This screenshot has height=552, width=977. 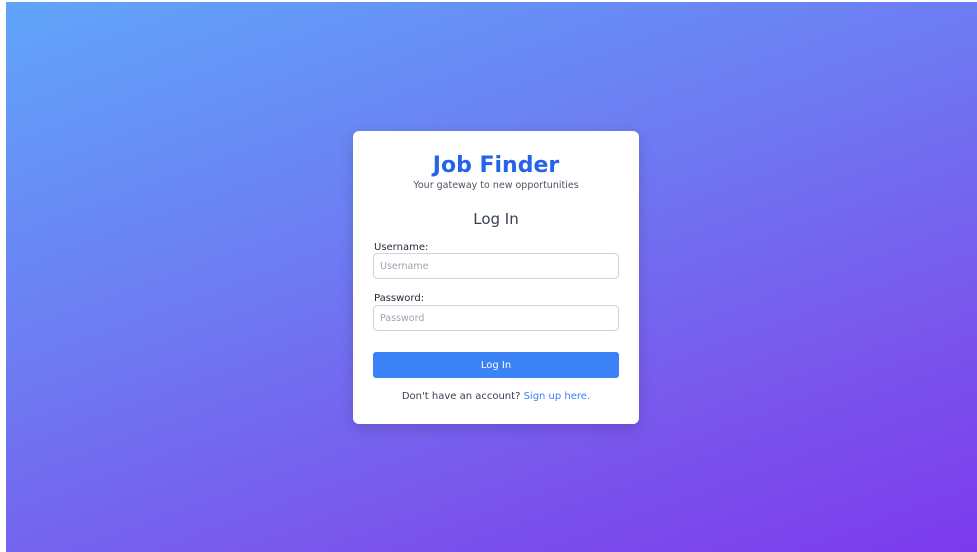 What do you see at coordinates (557, 396) in the screenshot?
I see `signup-link: Sign up here.` at bounding box center [557, 396].